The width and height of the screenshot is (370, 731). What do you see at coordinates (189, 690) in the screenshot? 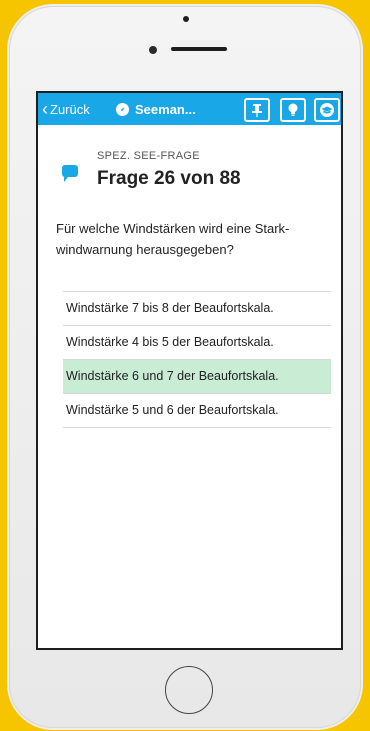
I see `home-button` at bounding box center [189, 690].